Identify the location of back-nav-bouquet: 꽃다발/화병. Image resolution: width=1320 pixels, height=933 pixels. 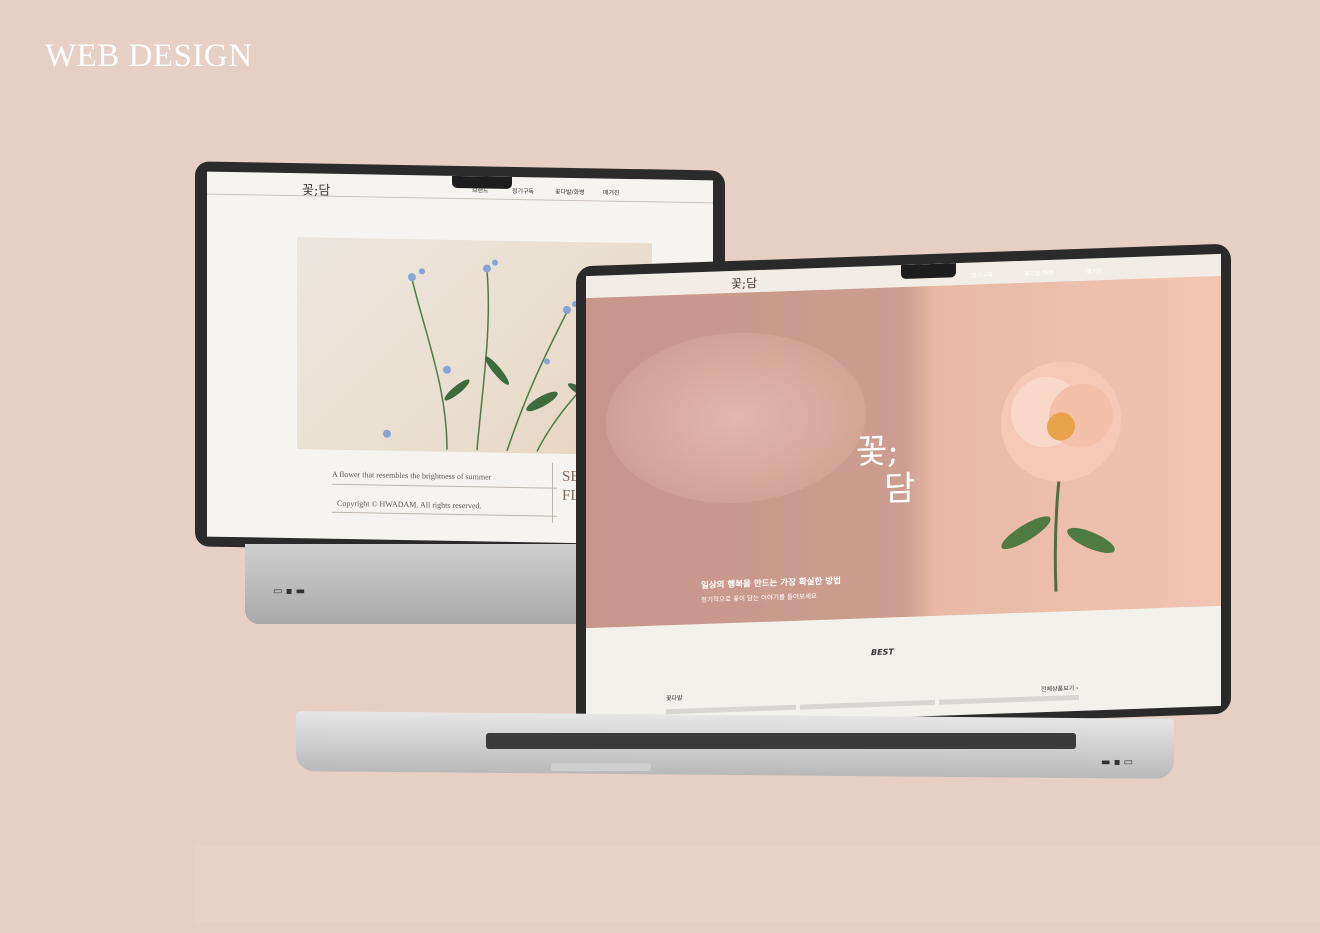
(570, 192).